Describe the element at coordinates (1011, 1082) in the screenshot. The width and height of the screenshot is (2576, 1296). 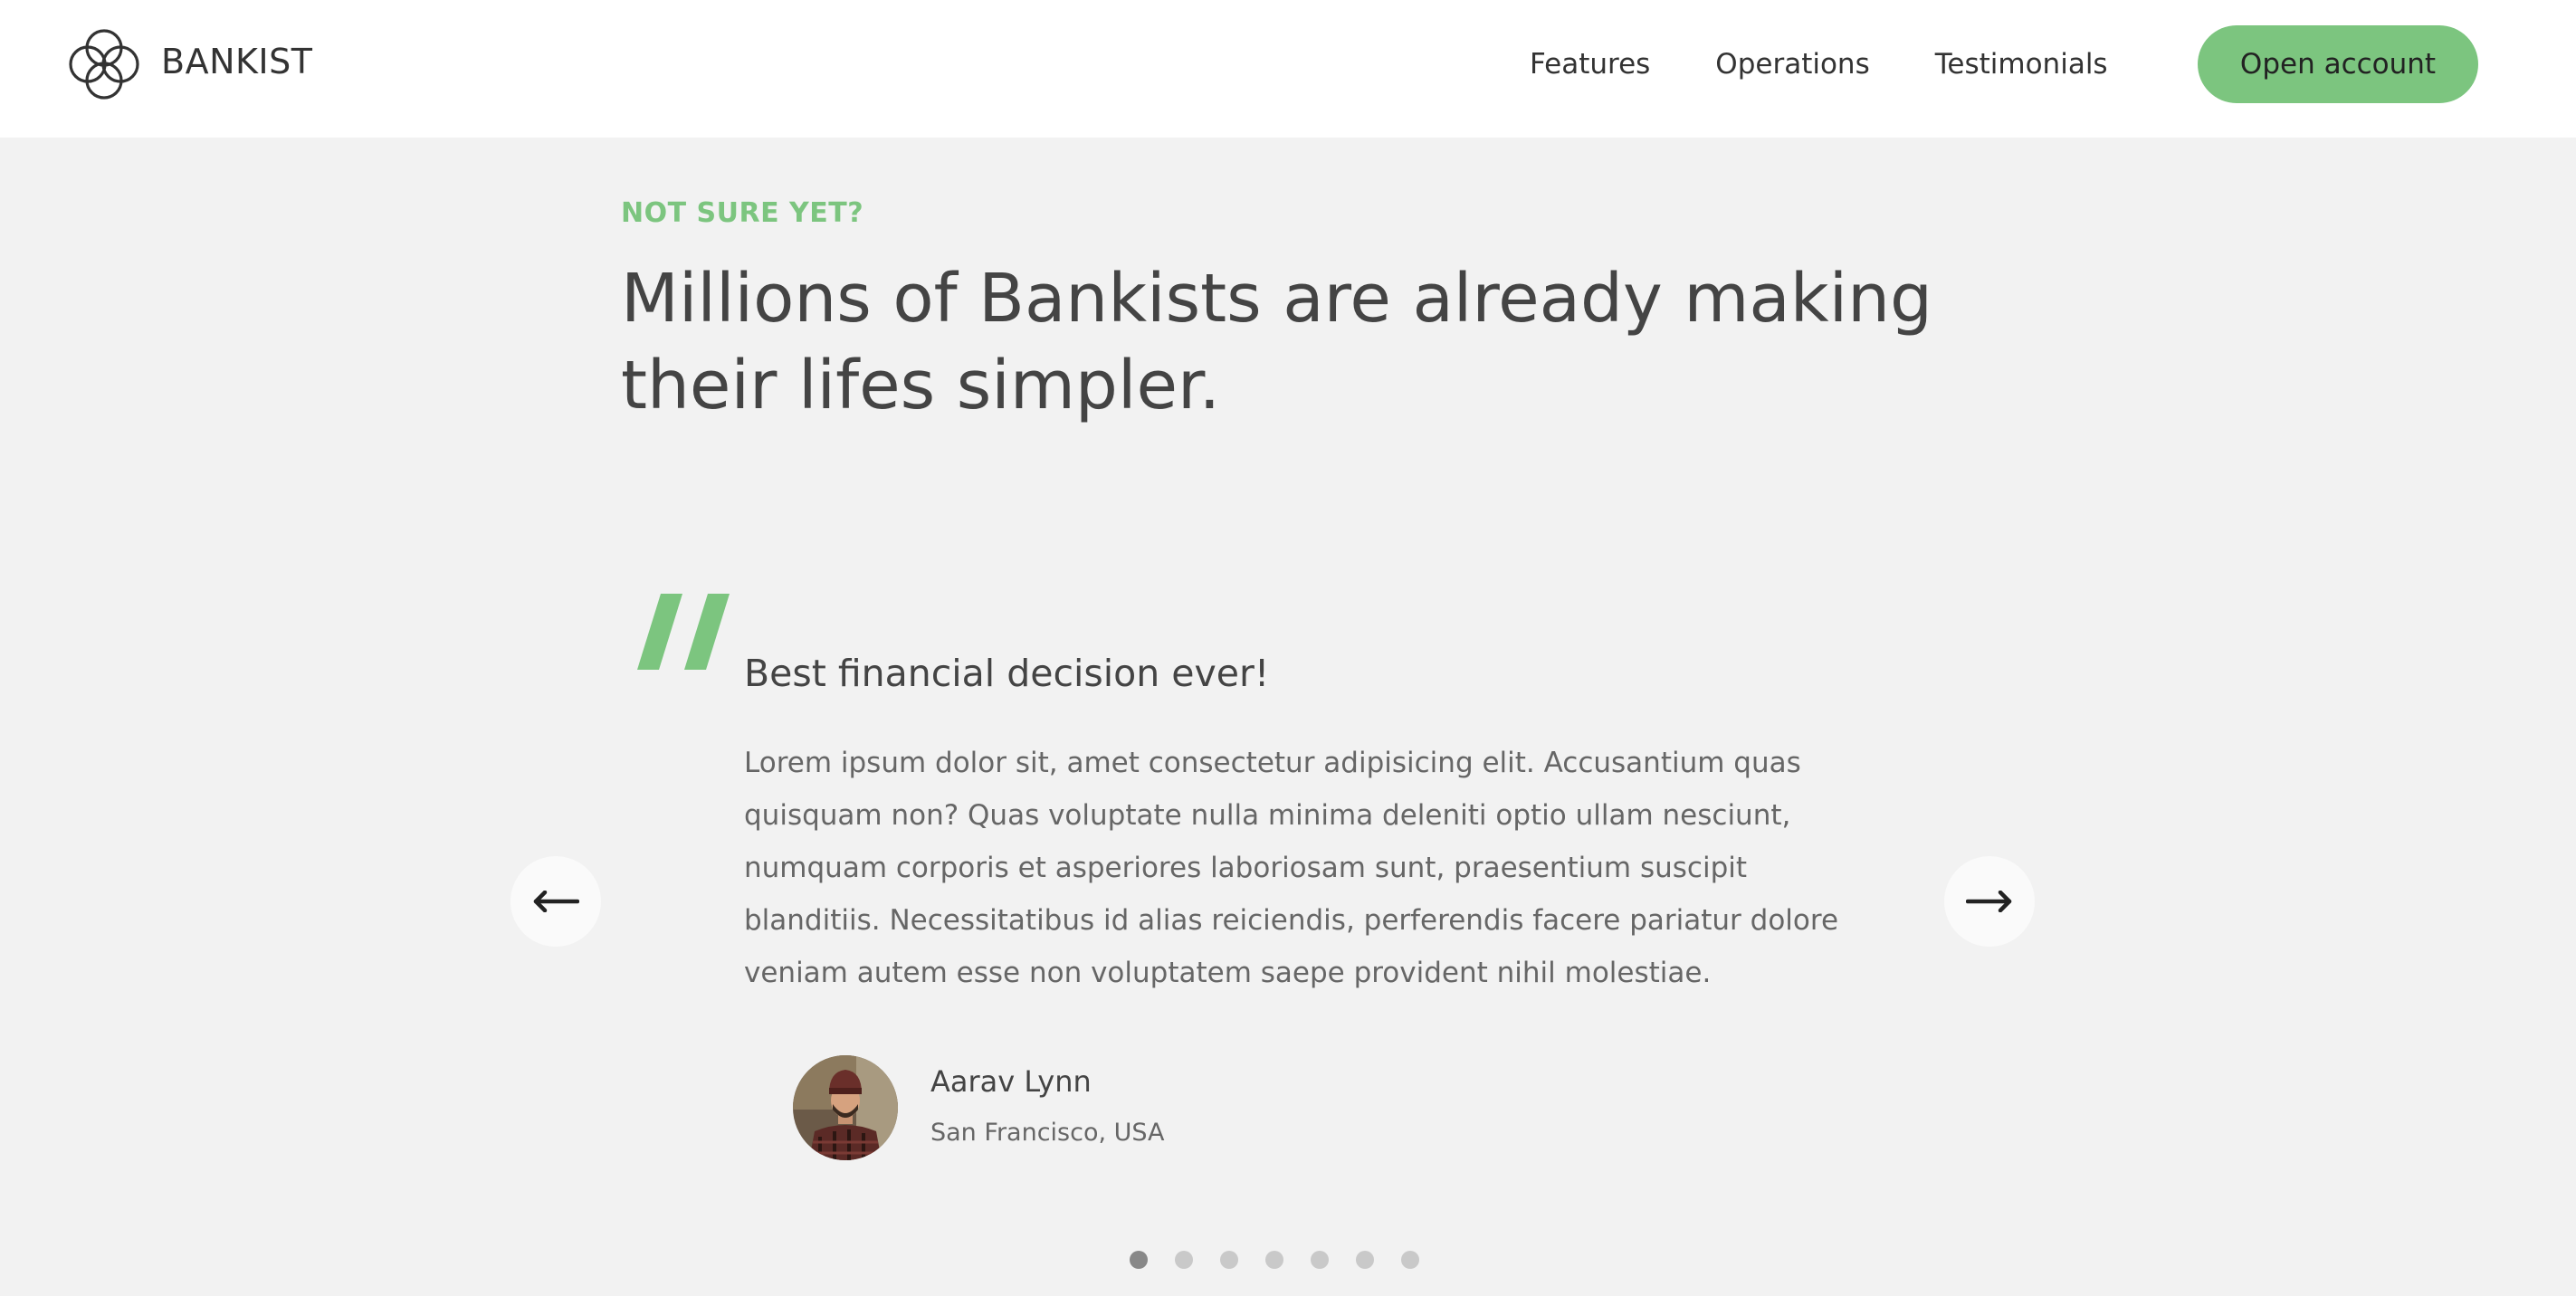
I see `author-name: Aarav Lynn` at that location.